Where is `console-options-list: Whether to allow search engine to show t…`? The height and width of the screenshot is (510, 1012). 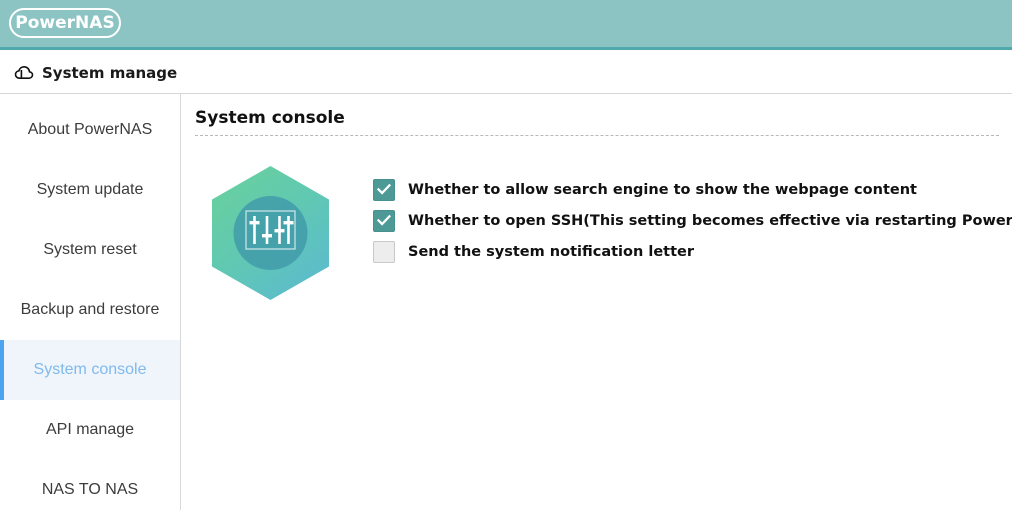
console-options-list: Whether to allow search engine to show t… is located at coordinates (692, 220).